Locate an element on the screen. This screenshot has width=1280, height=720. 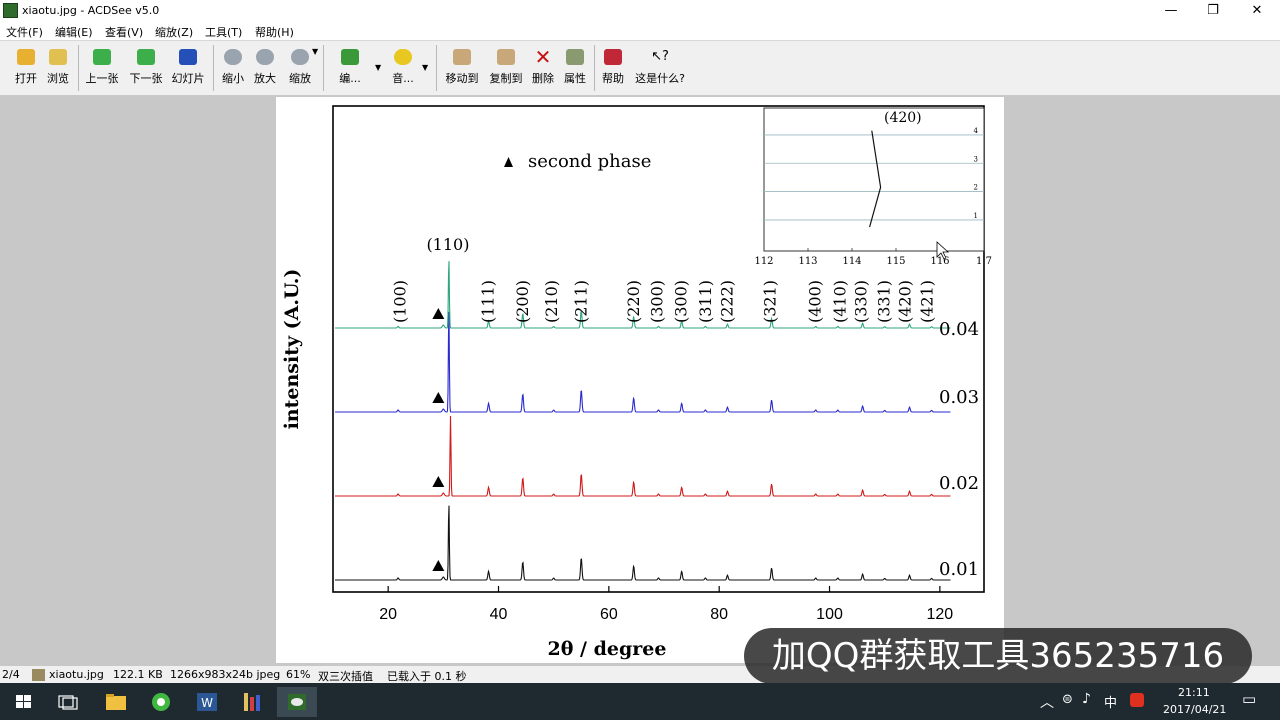
menu-edit: 编辑(E) is located at coordinates (74, 32).